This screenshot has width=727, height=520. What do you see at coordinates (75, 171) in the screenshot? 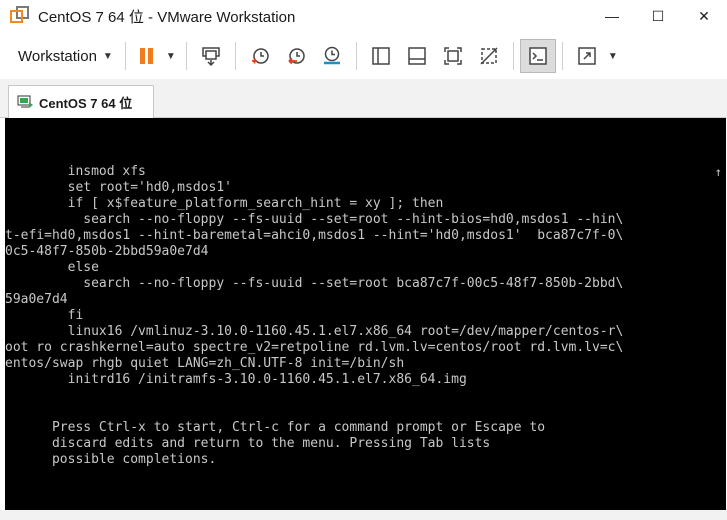
I see `console-line: insmod xfs` at bounding box center [75, 171].